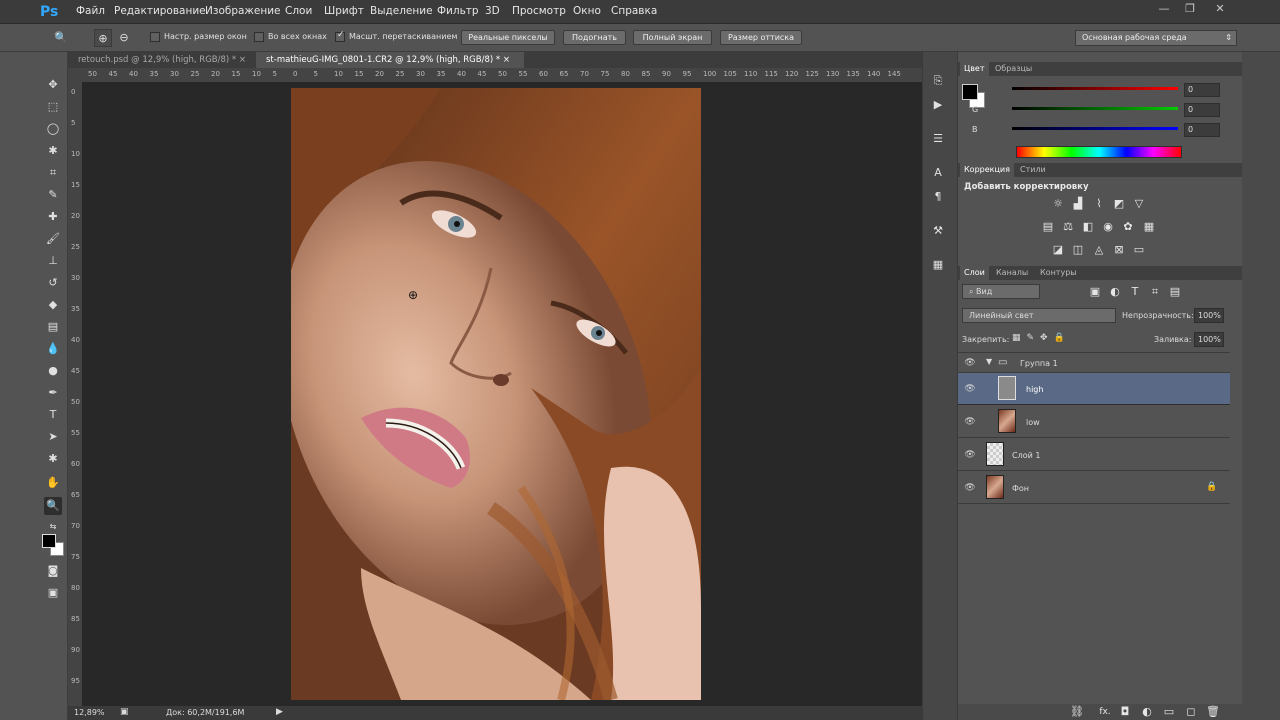 Image resolution: width=1280 pixels, height=720 pixels. Describe the element at coordinates (53, 129) in the screenshot. I see `lasso-tool-icon: ◯` at that location.